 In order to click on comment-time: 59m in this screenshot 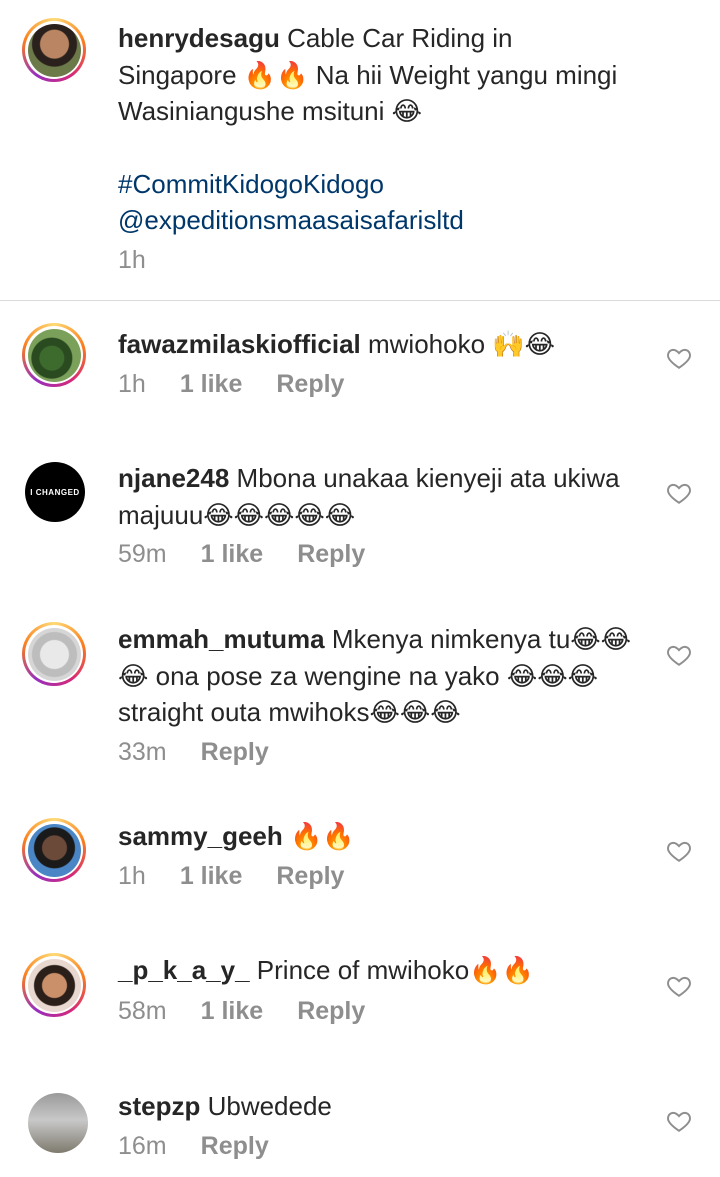, I will do `click(142, 554)`.